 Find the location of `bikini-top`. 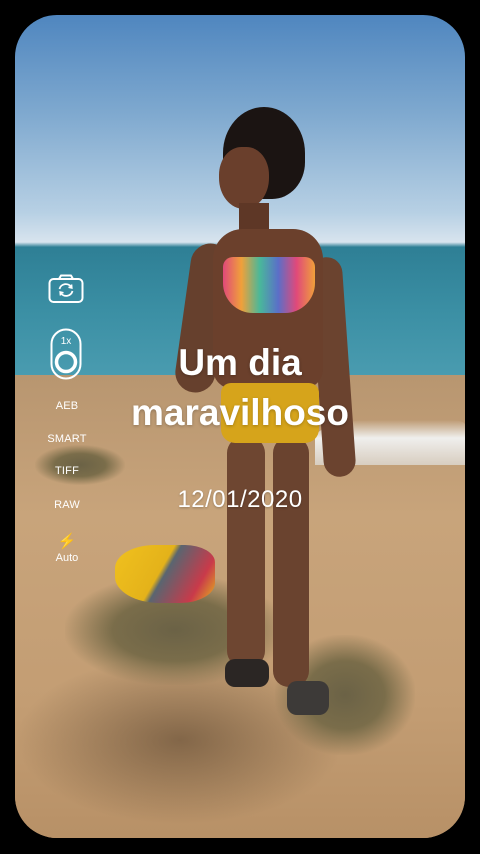

bikini-top is located at coordinates (269, 285).